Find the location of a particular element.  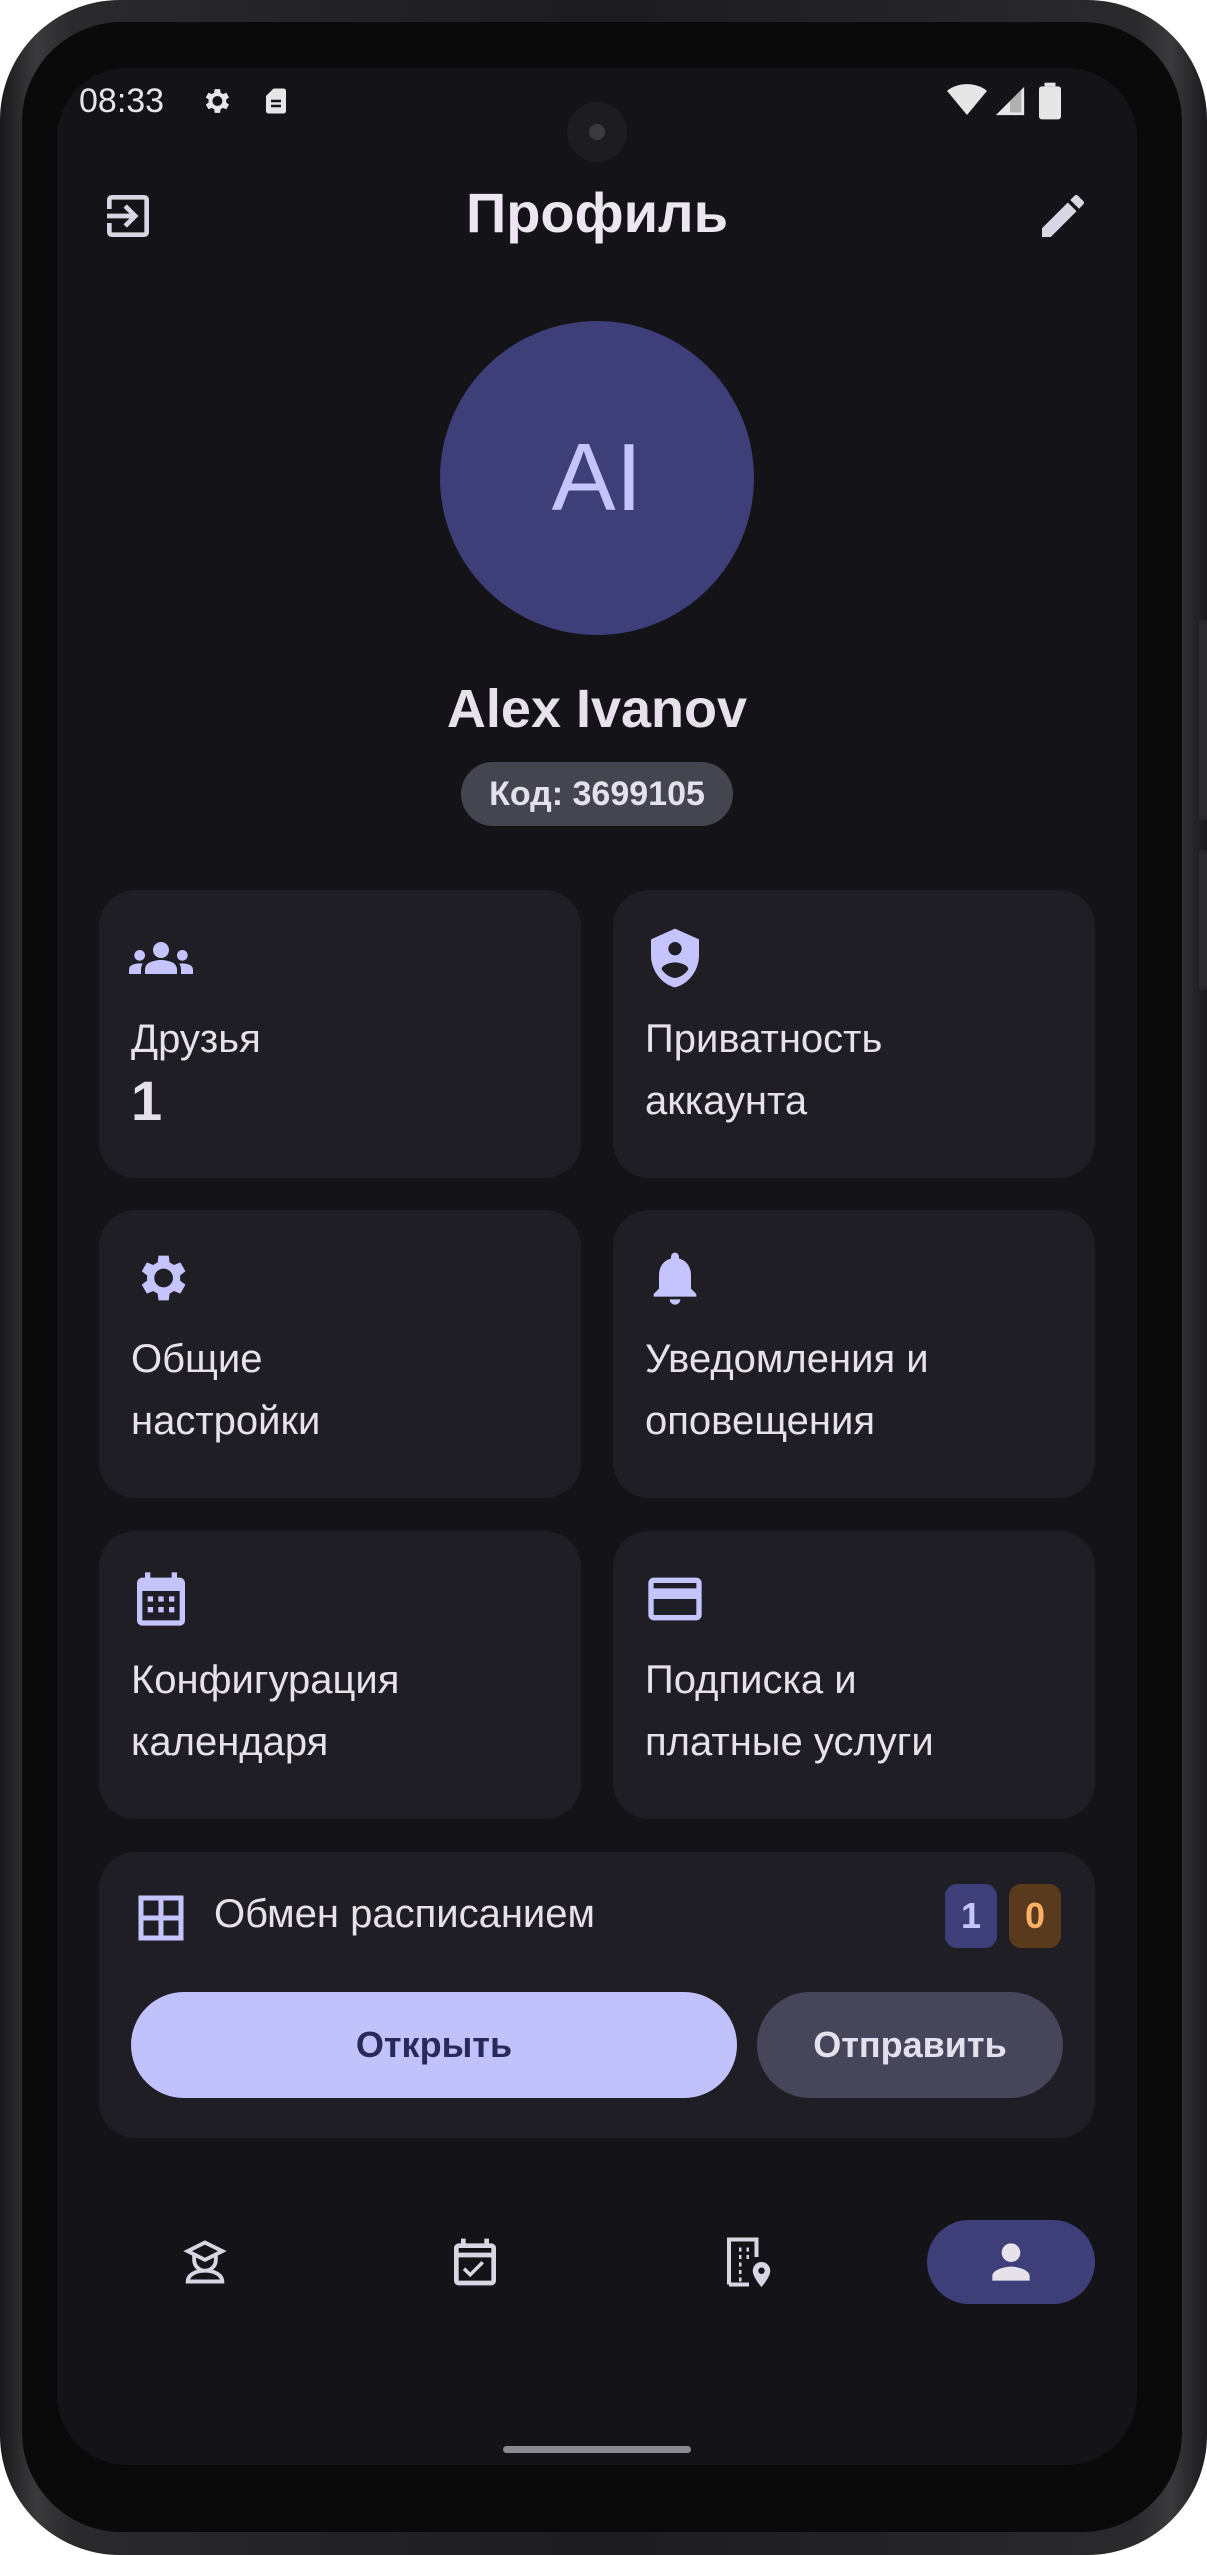

avatar: AI is located at coordinates (597, 478).